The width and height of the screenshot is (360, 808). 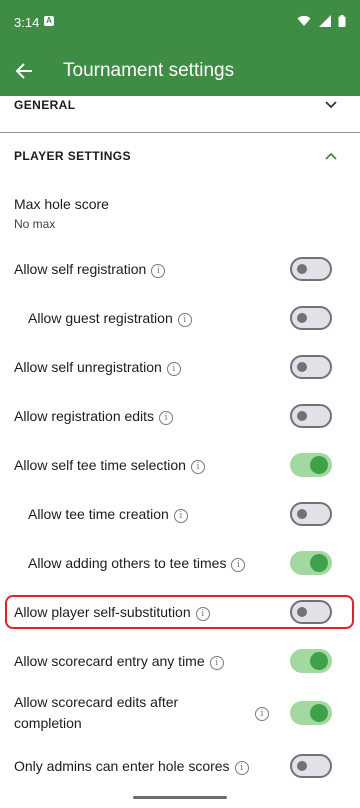 What do you see at coordinates (311, 318) in the screenshot?
I see `toggle-guest-registration` at bounding box center [311, 318].